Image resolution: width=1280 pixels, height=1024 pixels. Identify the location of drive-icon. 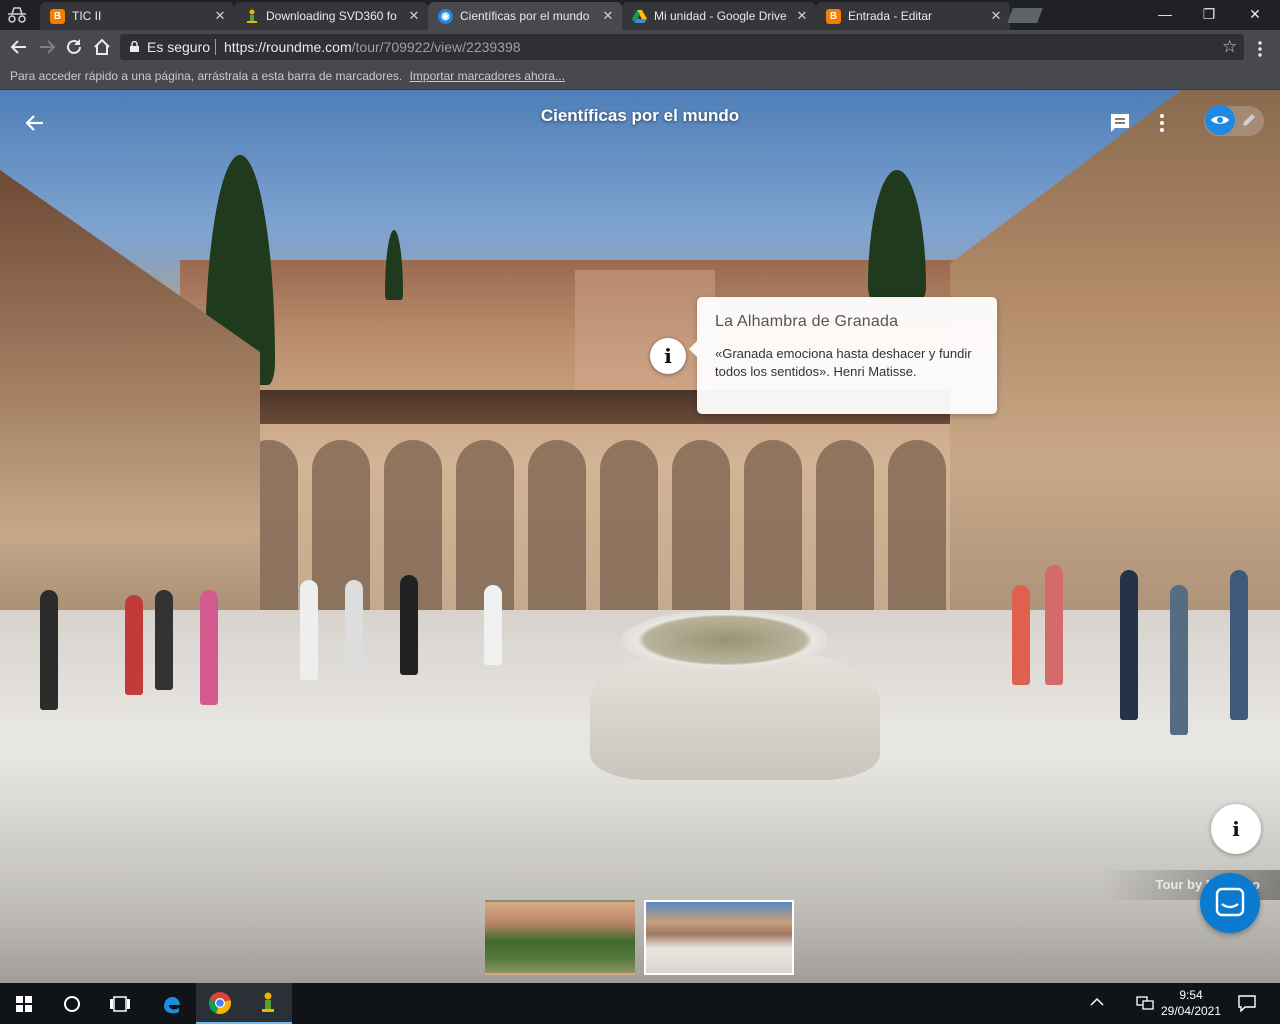
(639, 16).